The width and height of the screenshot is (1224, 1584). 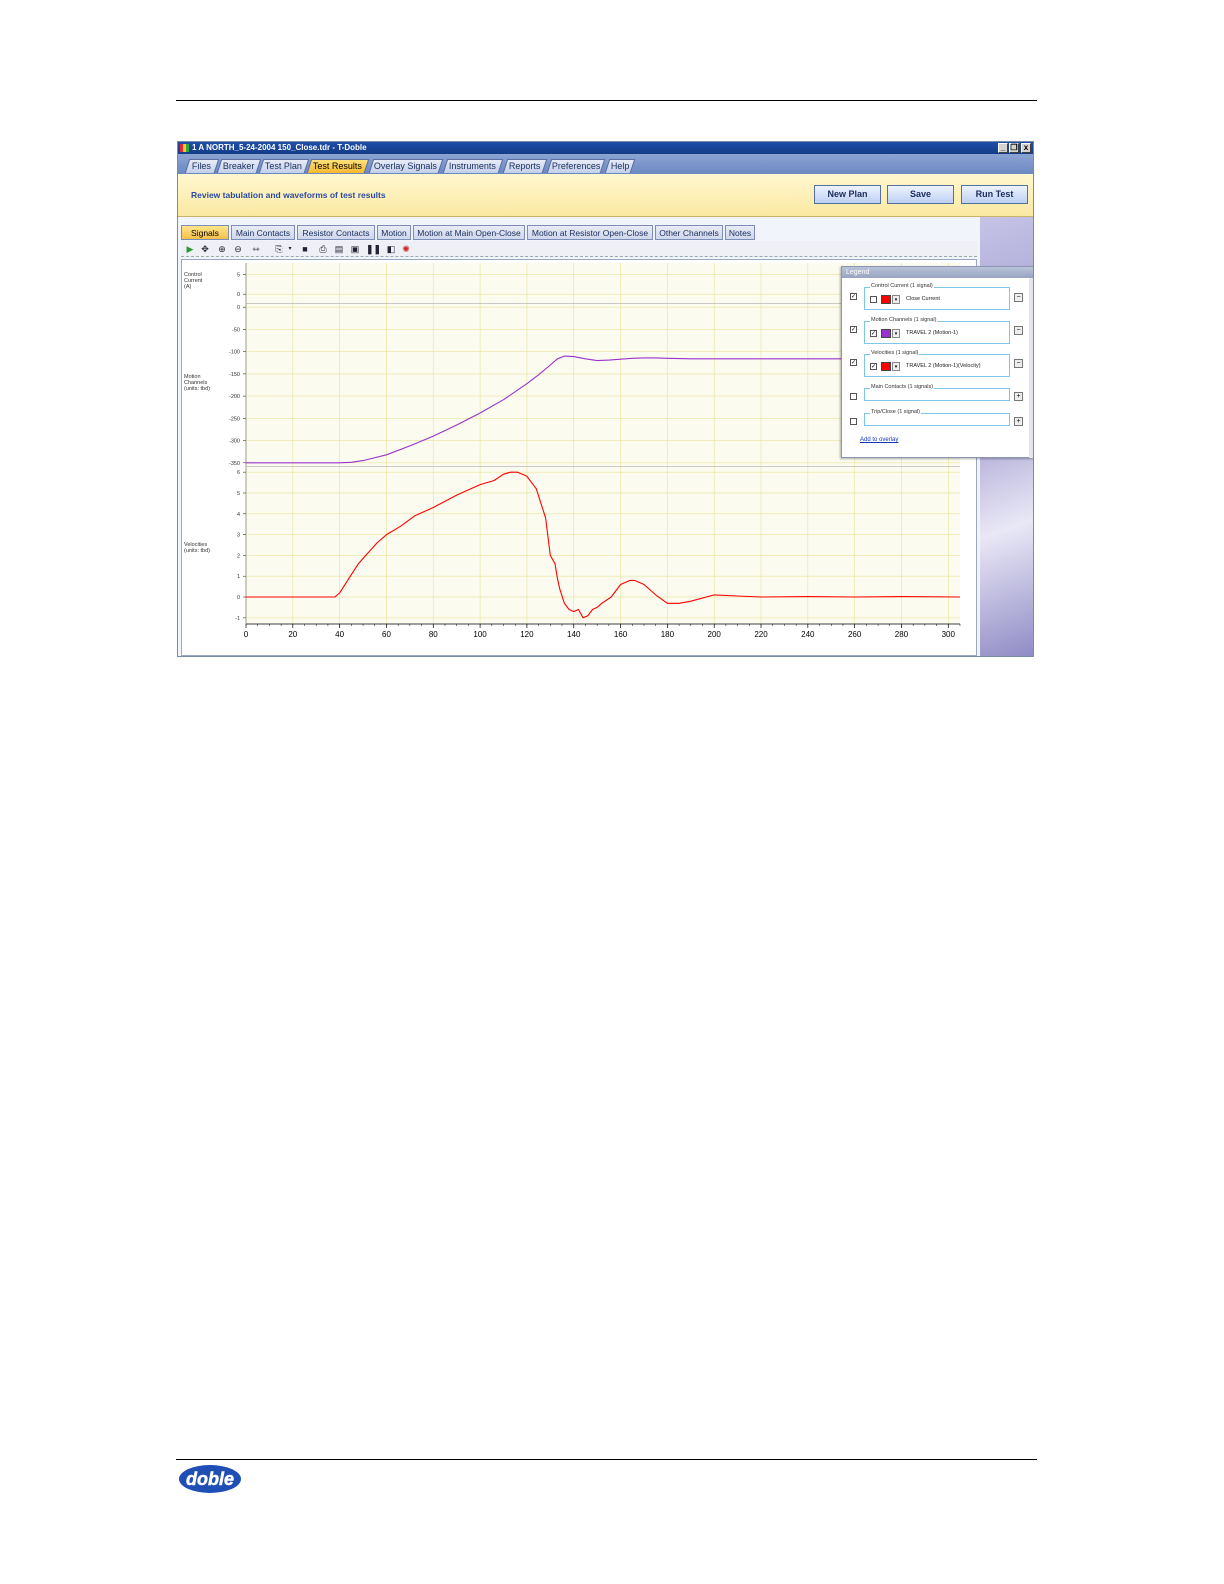 What do you see at coordinates (853, 362) in the screenshot?
I see `group-checkbox-velocities: ✓` at bounding box center [853, 362].